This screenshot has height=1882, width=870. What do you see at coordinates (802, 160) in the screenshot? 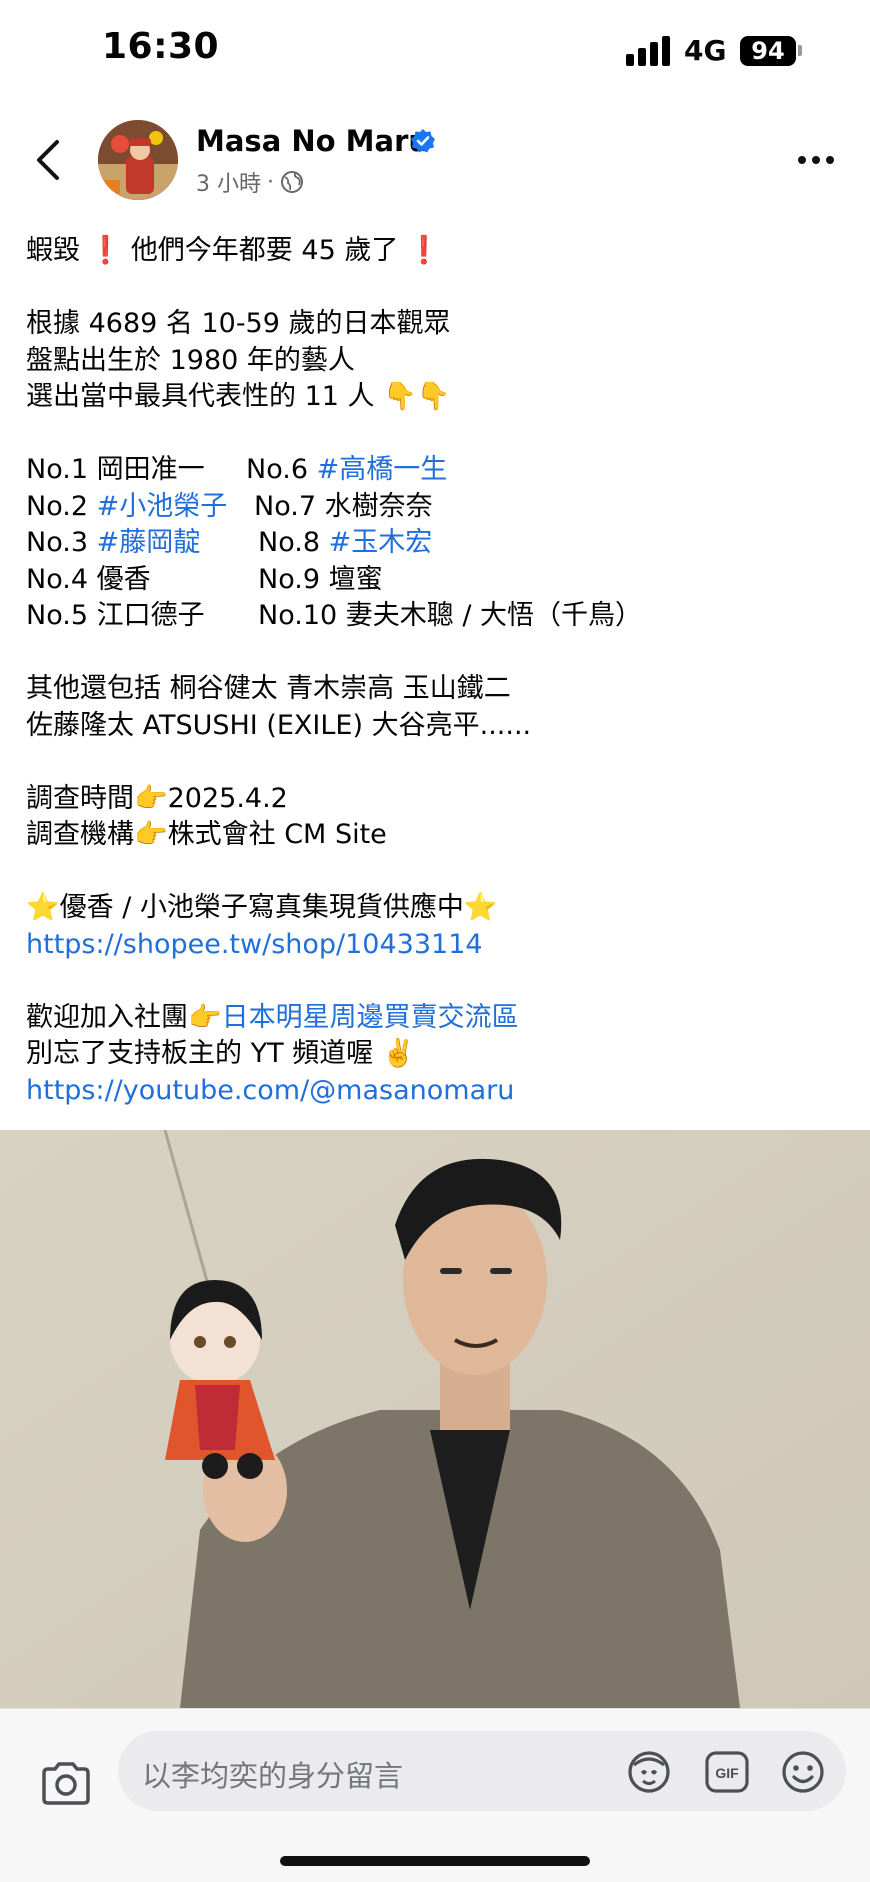
I see `more-icon` at bounding box center [802, 160].